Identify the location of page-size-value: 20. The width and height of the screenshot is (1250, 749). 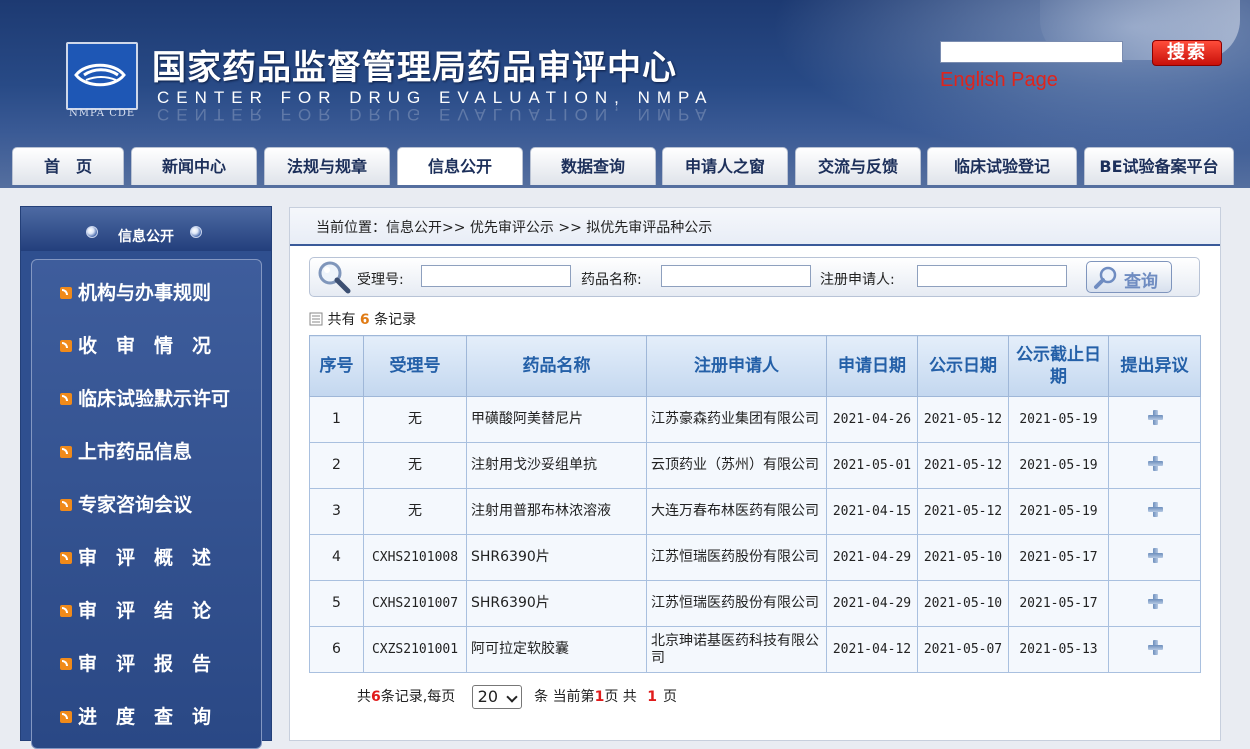
(488, 696).